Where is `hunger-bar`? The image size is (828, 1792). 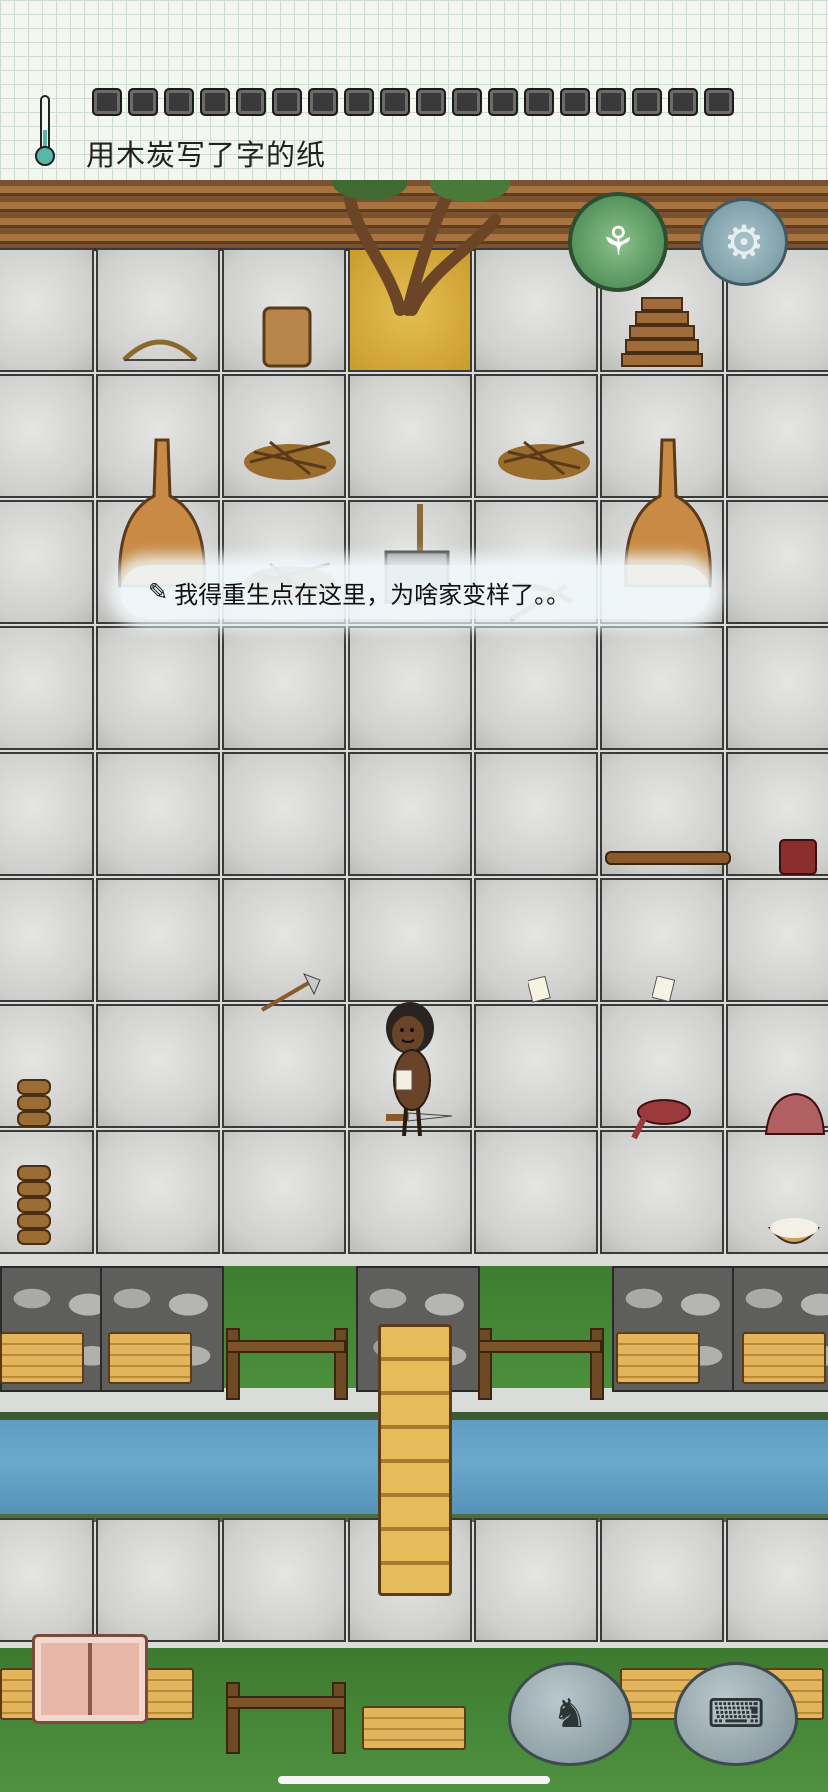 hunger-bar is located at coordinates (413, 102).